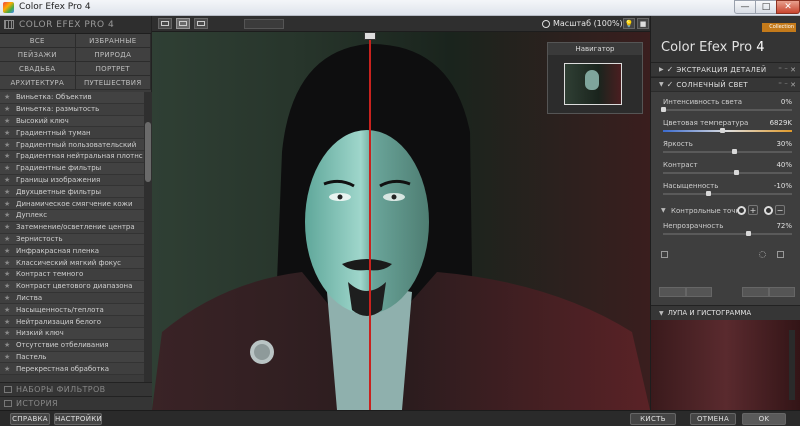 The image size is (800, 426). I want to click on filter-item: ★ Нейтрализация белого, so click(72, 322).